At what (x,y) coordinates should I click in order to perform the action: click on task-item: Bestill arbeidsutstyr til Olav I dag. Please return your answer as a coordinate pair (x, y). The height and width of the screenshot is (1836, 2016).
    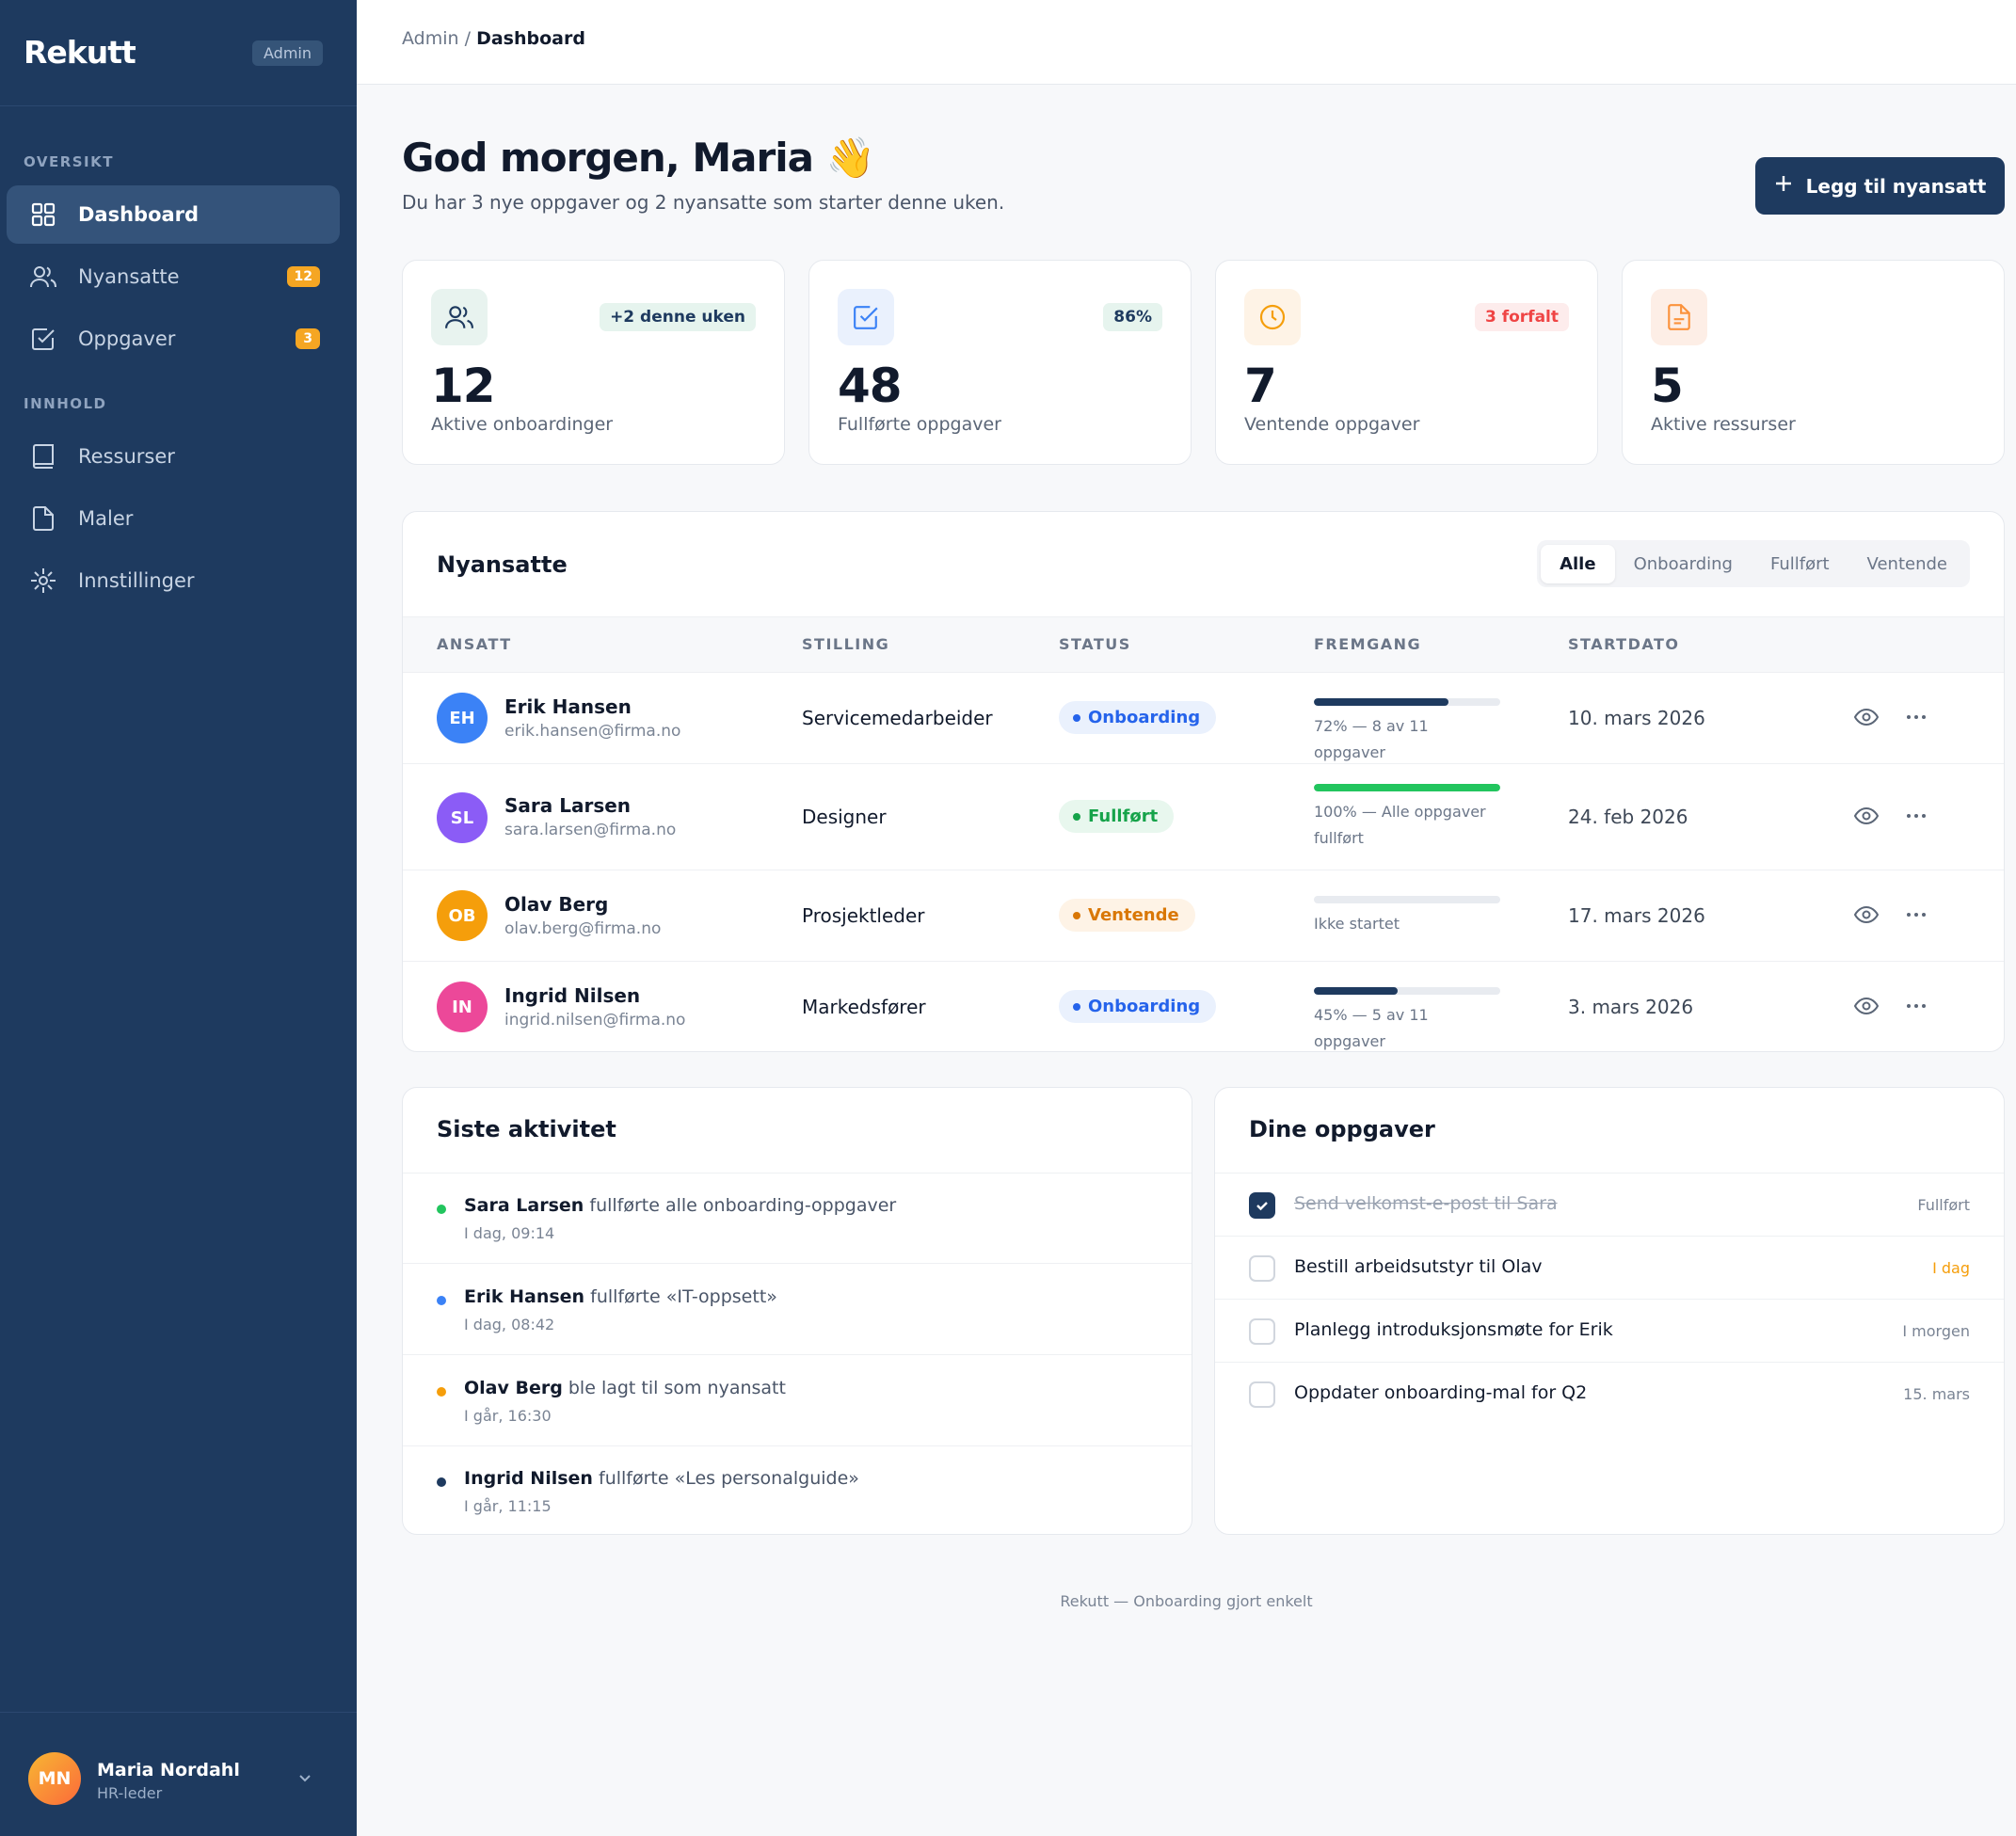
    Looking at the image, I should click on (1609, 1268).